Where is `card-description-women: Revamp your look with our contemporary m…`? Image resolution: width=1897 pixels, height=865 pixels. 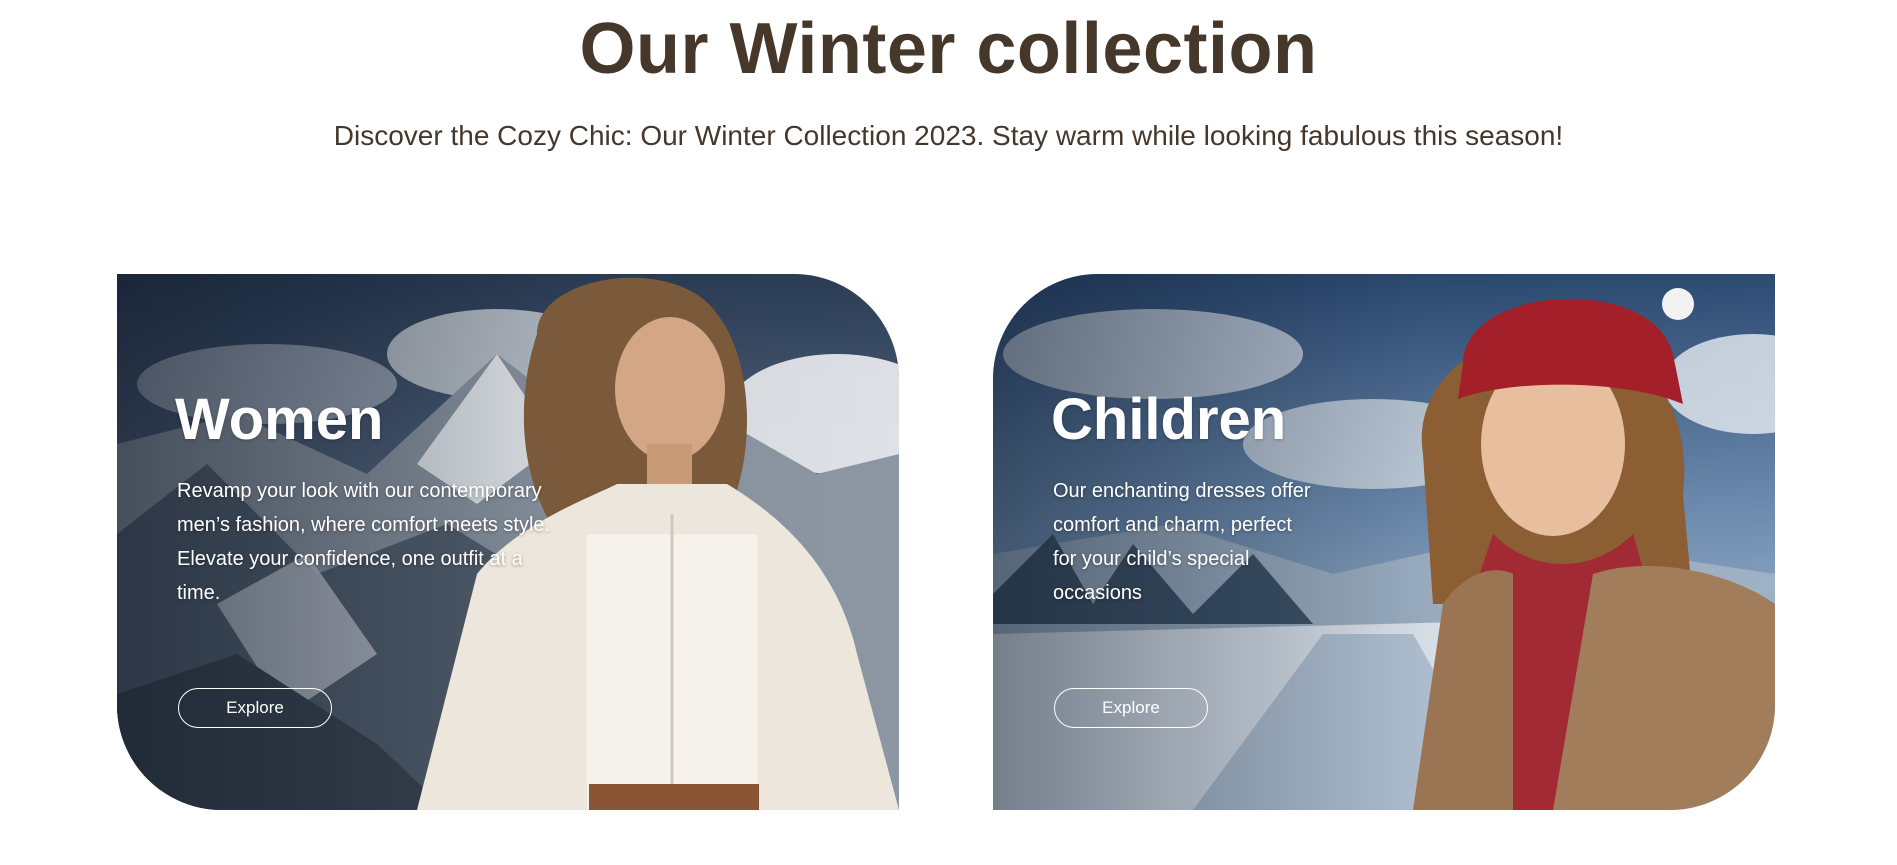 card-description-women: Revamp your look with our contemporary m… is located at coordinates (364, 542).